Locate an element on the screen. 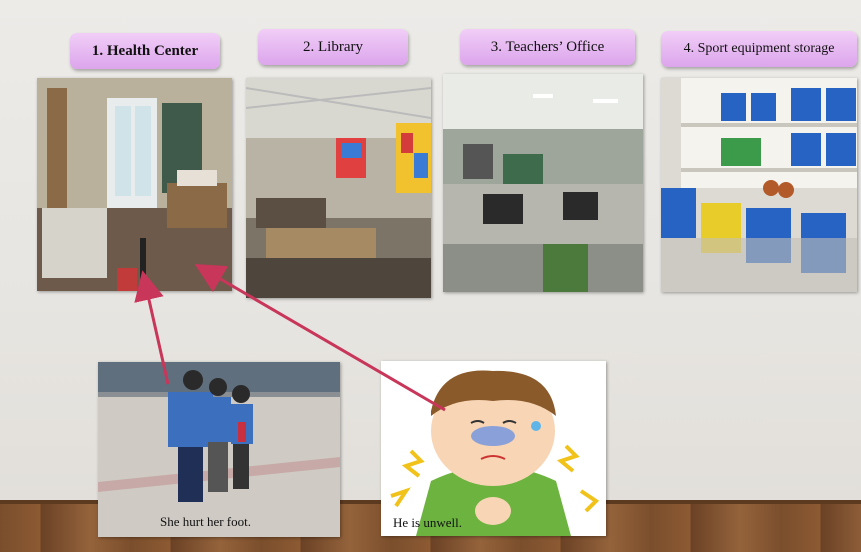 This screenshot has width=861, height=552. arrow-overlay is located at coordinates (290, 337).